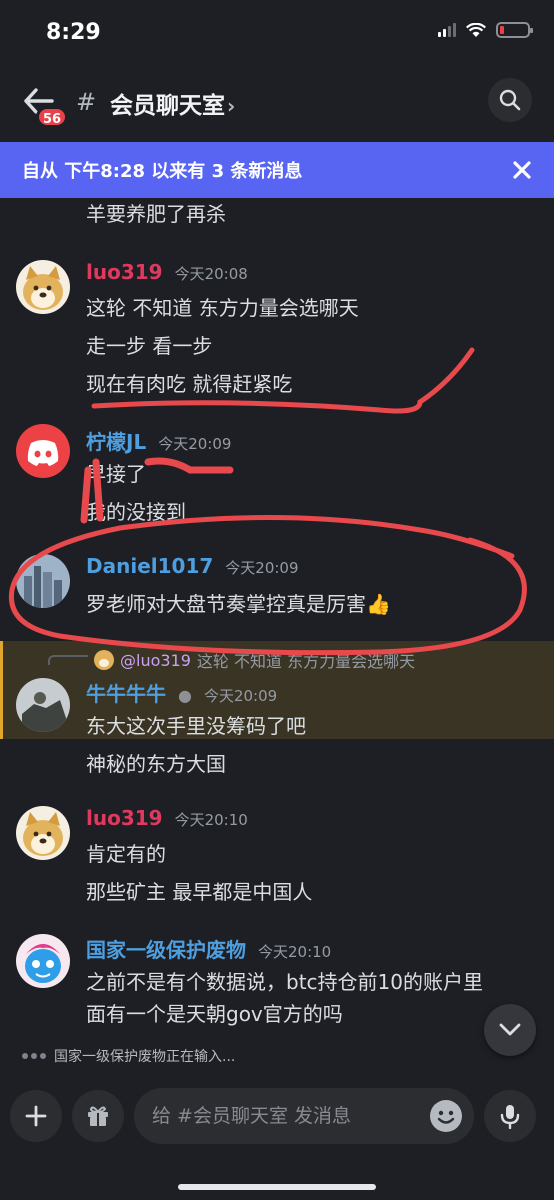 The width and height of the screenshot is (554, 1200). I want to click on reply-preview: 这轮 不知道 东方力量会选哪天, so click(306, 661).